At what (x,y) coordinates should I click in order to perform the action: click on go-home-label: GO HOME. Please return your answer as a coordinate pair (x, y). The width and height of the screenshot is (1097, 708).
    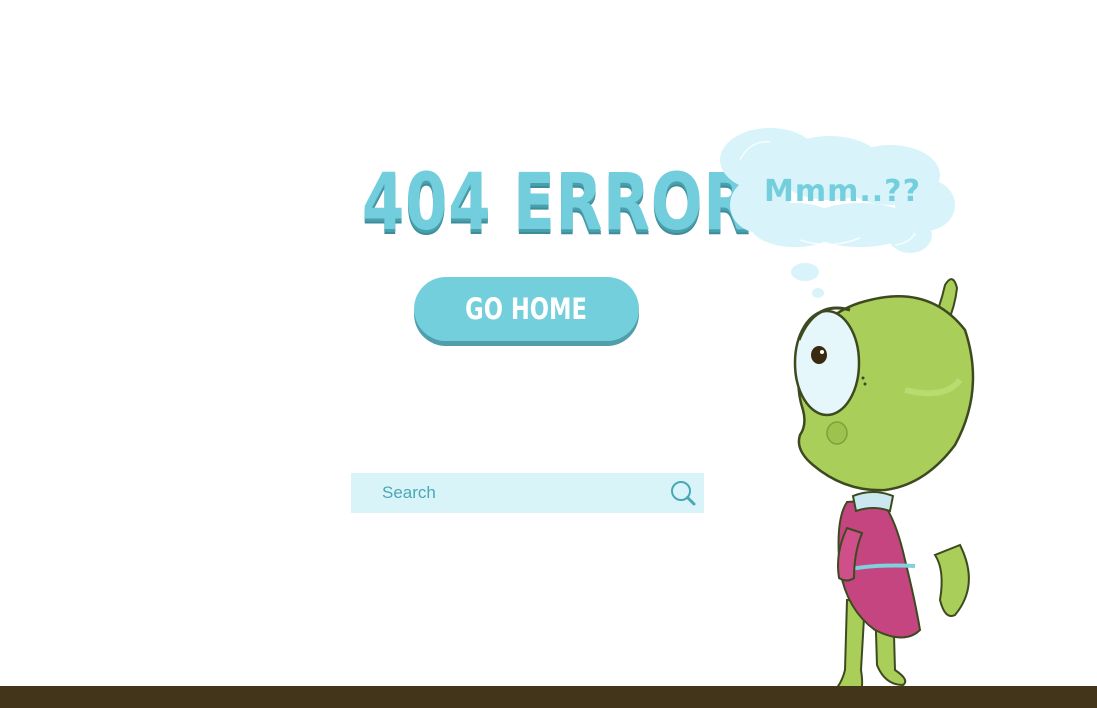
    Looking at the image, I should click on (526, 309).